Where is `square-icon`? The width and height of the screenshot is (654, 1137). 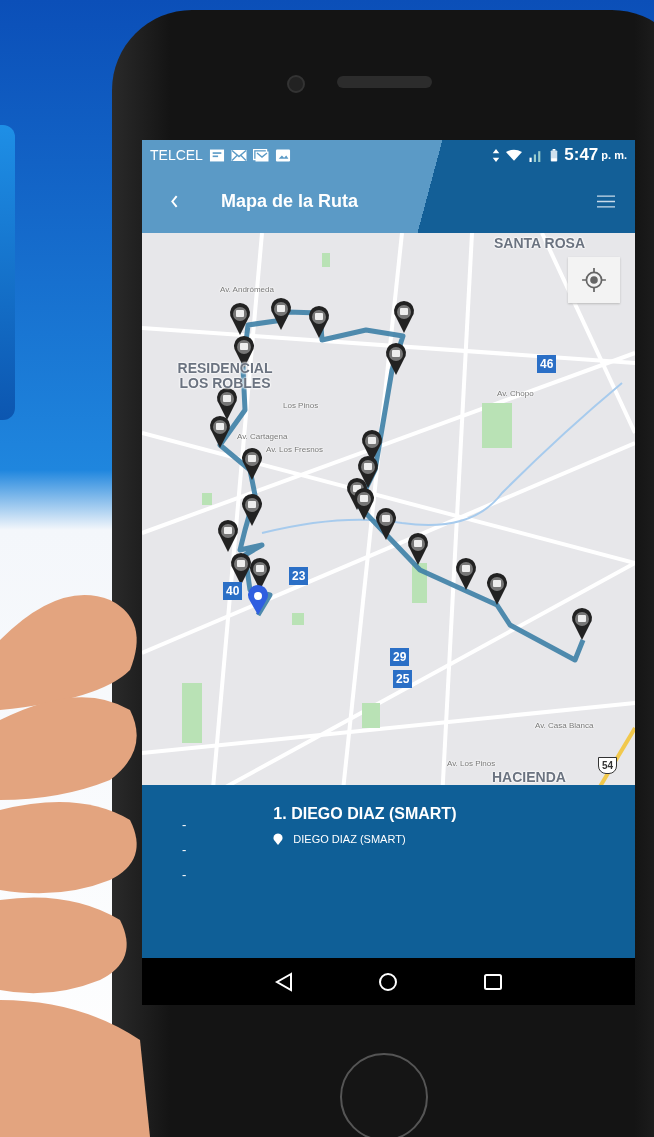
square-icon is located at coordinates (492, 981).